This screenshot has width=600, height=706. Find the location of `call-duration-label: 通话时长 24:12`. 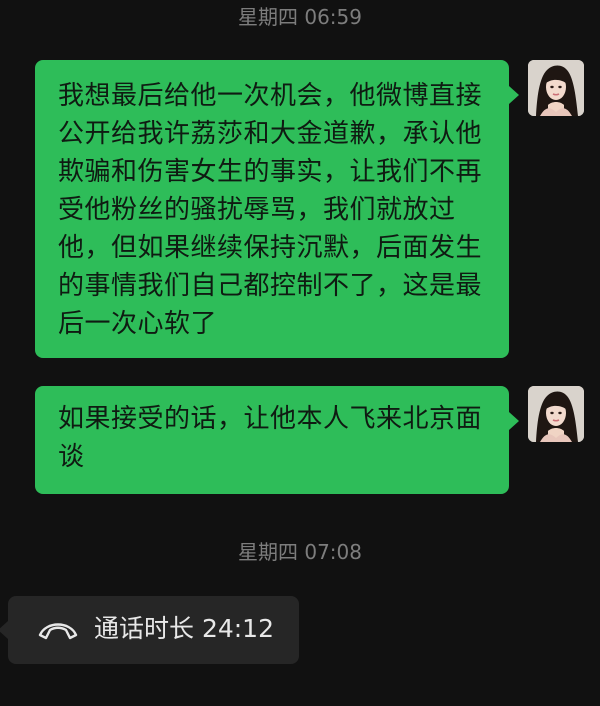

call-duration-label: 通话时长 24:12 is located at coordinates (184, 628).